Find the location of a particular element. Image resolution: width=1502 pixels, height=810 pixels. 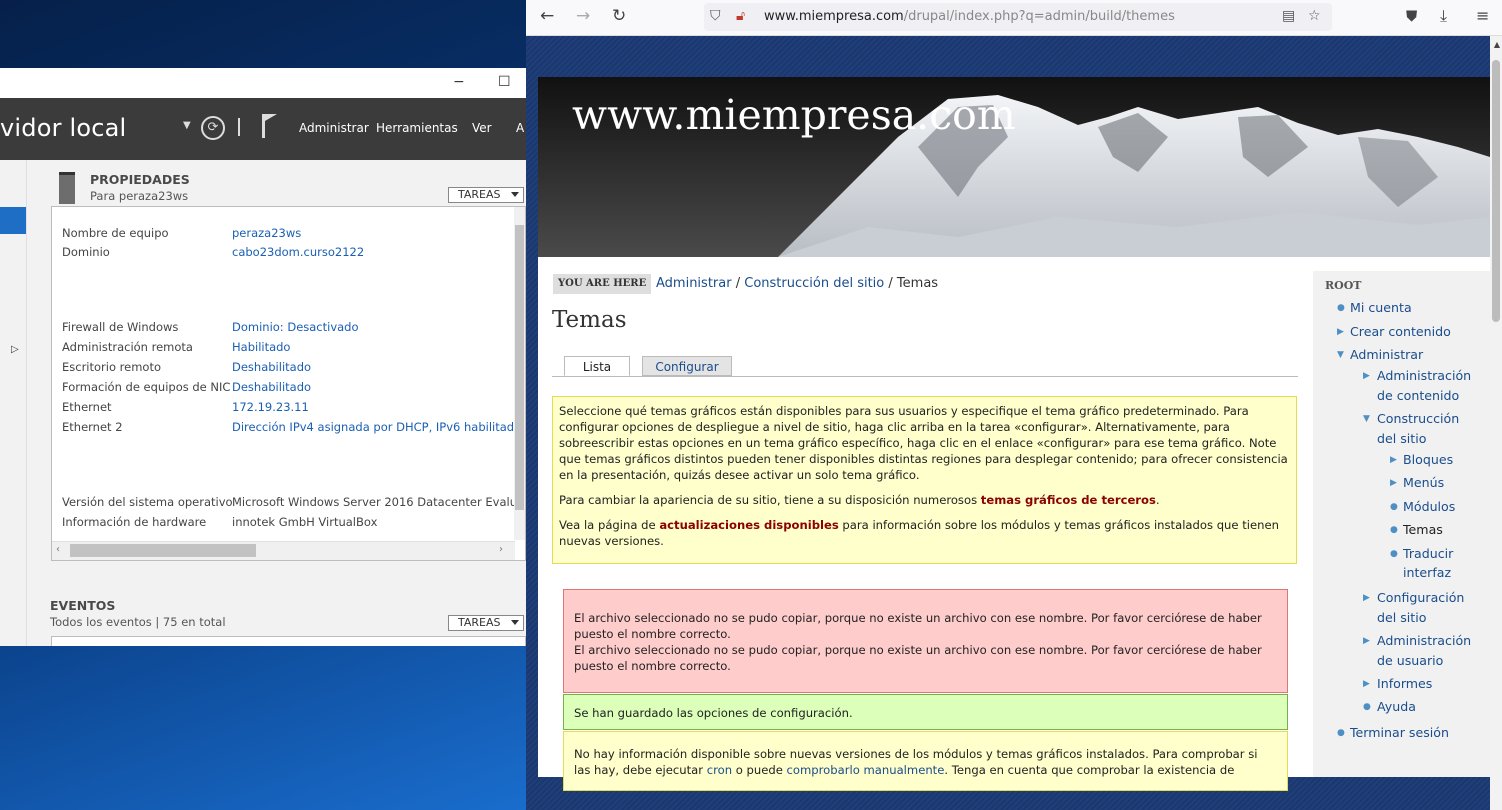

window-titlebar: − ☐ is located at coordinates (263, 83).